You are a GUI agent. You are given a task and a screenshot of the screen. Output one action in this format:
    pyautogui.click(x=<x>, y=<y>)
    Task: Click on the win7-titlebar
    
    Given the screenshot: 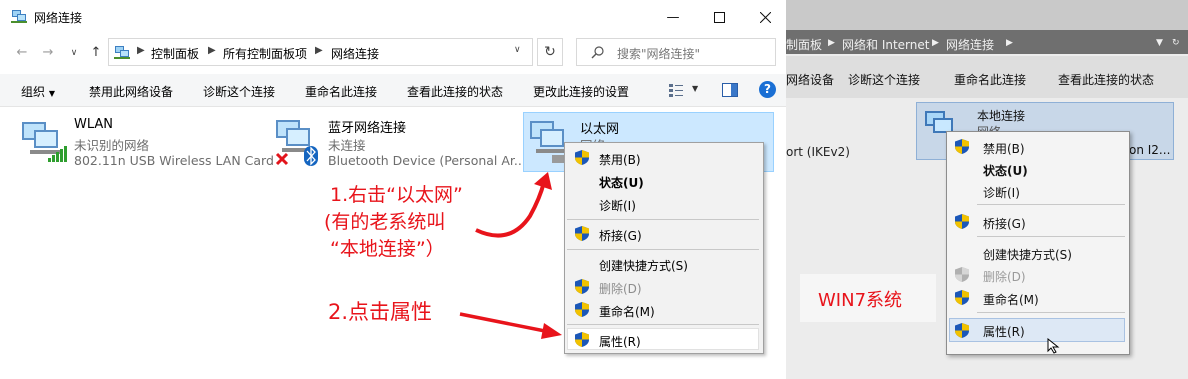 What is the action you would take?
    pyautogui.click(x=987, y=15)
    